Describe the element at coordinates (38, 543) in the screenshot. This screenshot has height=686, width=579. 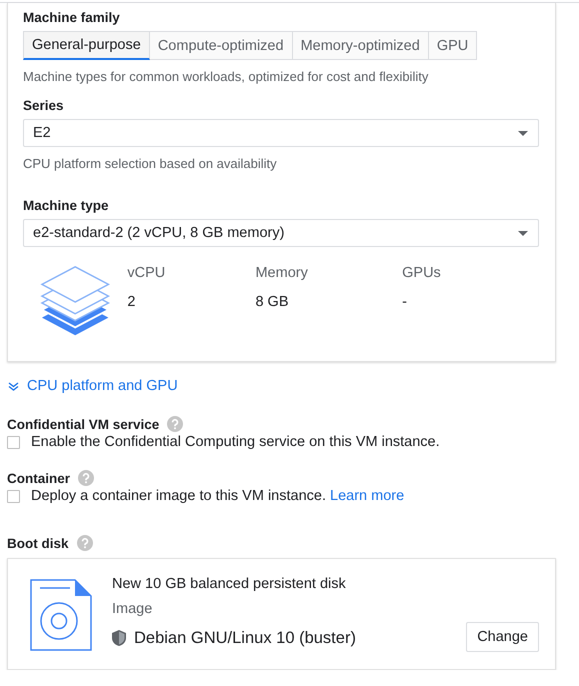
I see `field-label: Boot disk` at that location.